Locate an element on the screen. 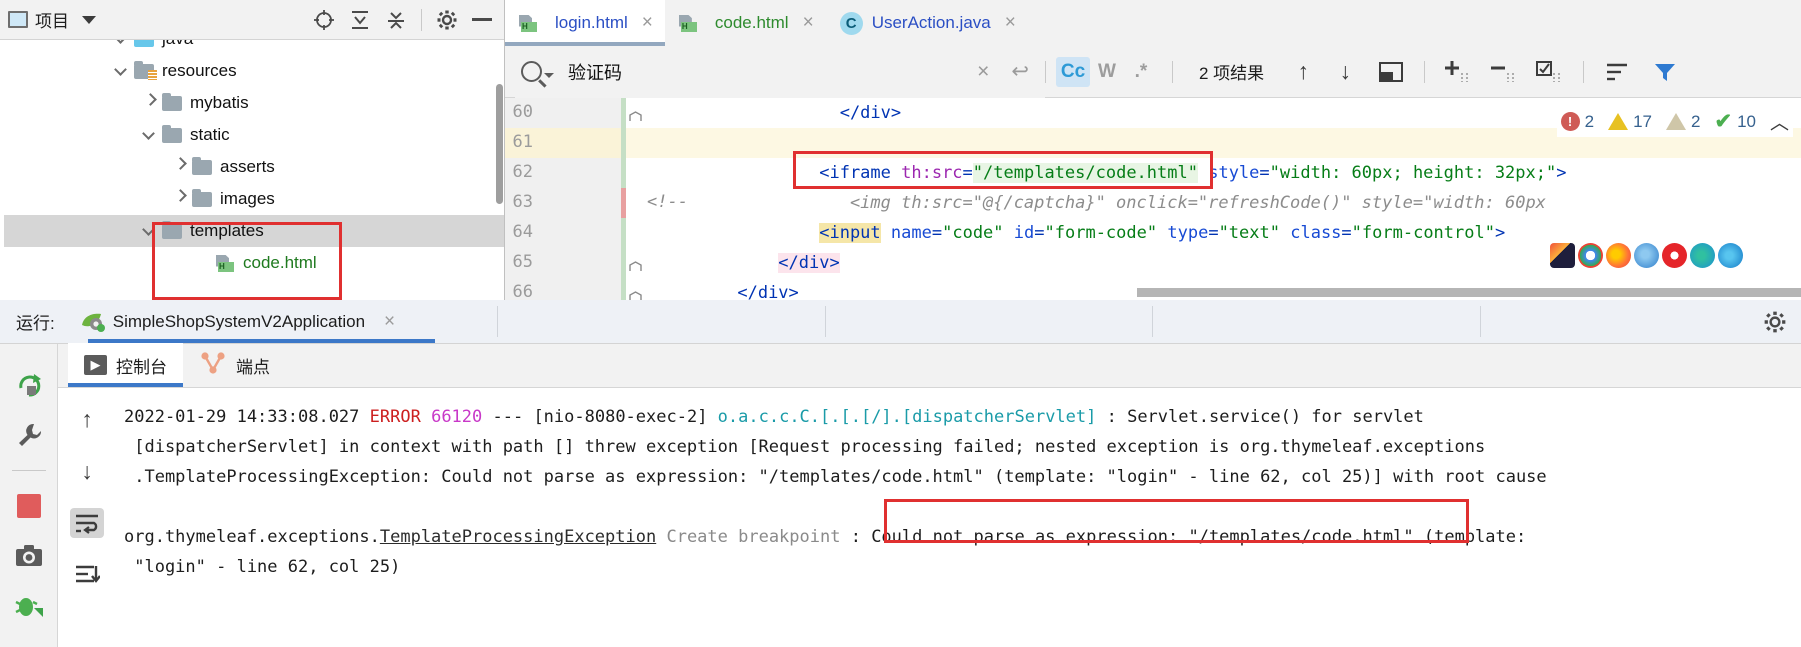  create-breakpoint-link: Create breakpoint is located at coordinates (753, 537).